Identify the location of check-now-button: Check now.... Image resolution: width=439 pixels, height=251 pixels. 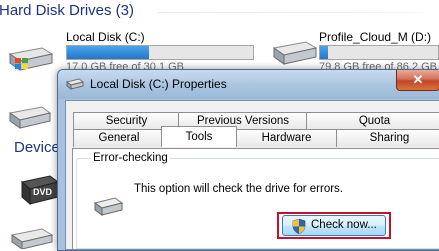
(334, 225).